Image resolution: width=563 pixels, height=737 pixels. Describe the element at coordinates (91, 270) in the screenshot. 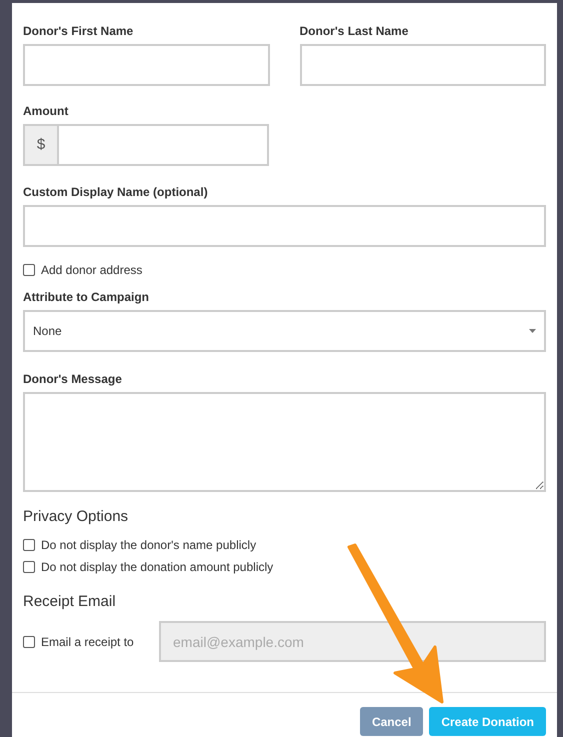

I see `checkbox-label: Add donor address` at that location.